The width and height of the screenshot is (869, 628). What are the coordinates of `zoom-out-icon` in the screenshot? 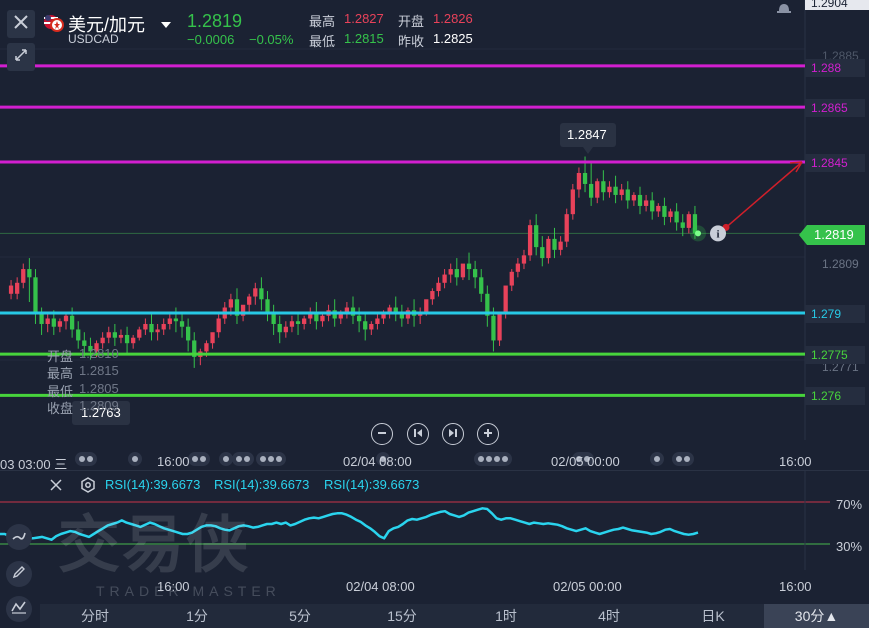 It's located at (382, 434).